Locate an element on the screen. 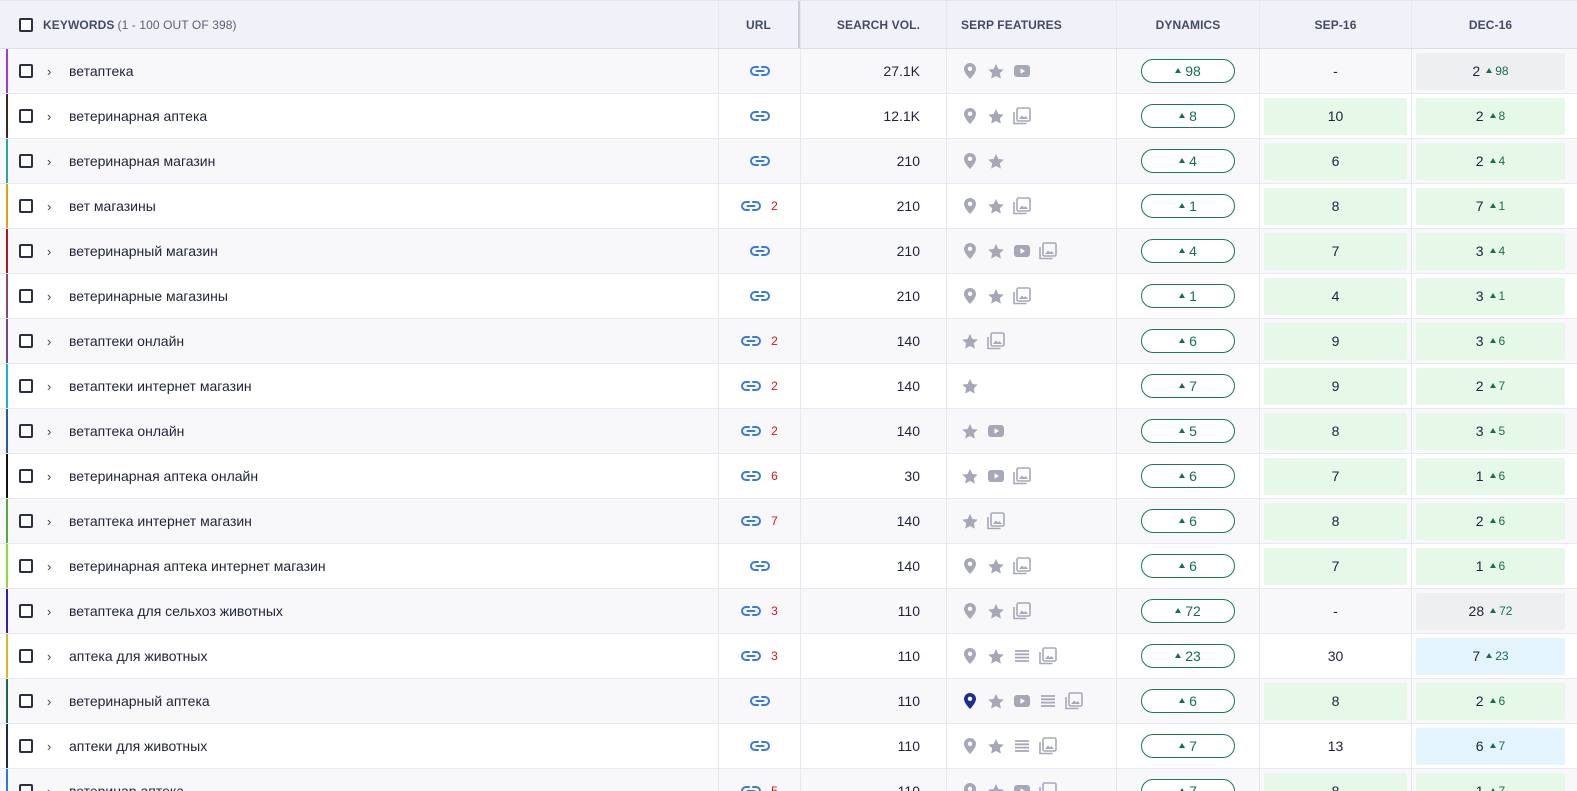  header-keywords: KEYWORDS (1 - 100 OUT OF 398) is located at coordinates (359, 24).